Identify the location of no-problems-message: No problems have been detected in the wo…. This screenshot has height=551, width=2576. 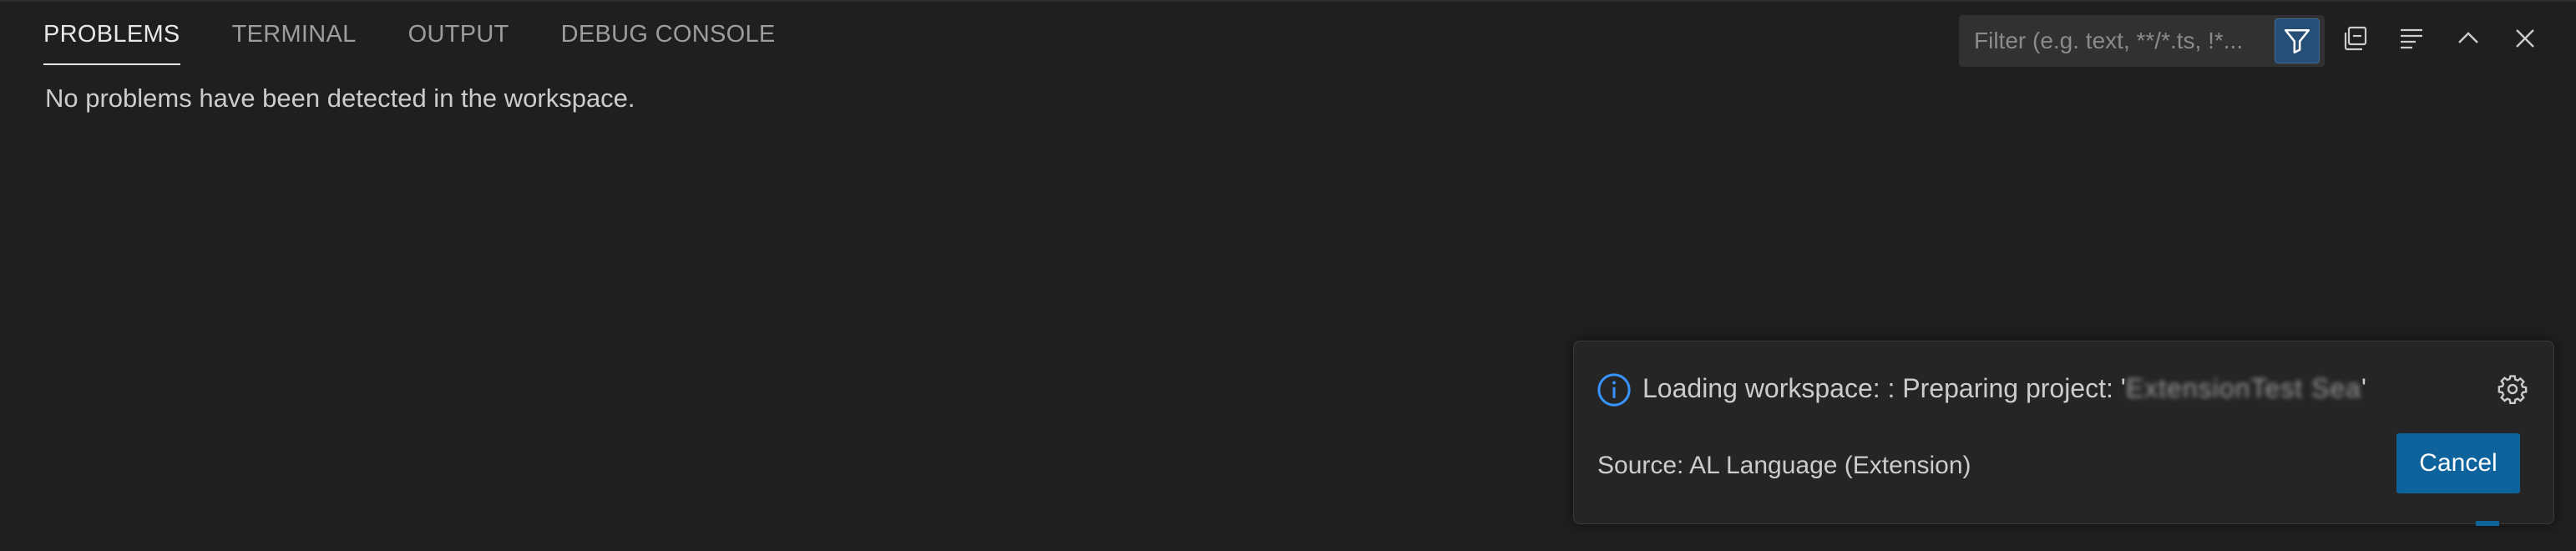
(340, 98).